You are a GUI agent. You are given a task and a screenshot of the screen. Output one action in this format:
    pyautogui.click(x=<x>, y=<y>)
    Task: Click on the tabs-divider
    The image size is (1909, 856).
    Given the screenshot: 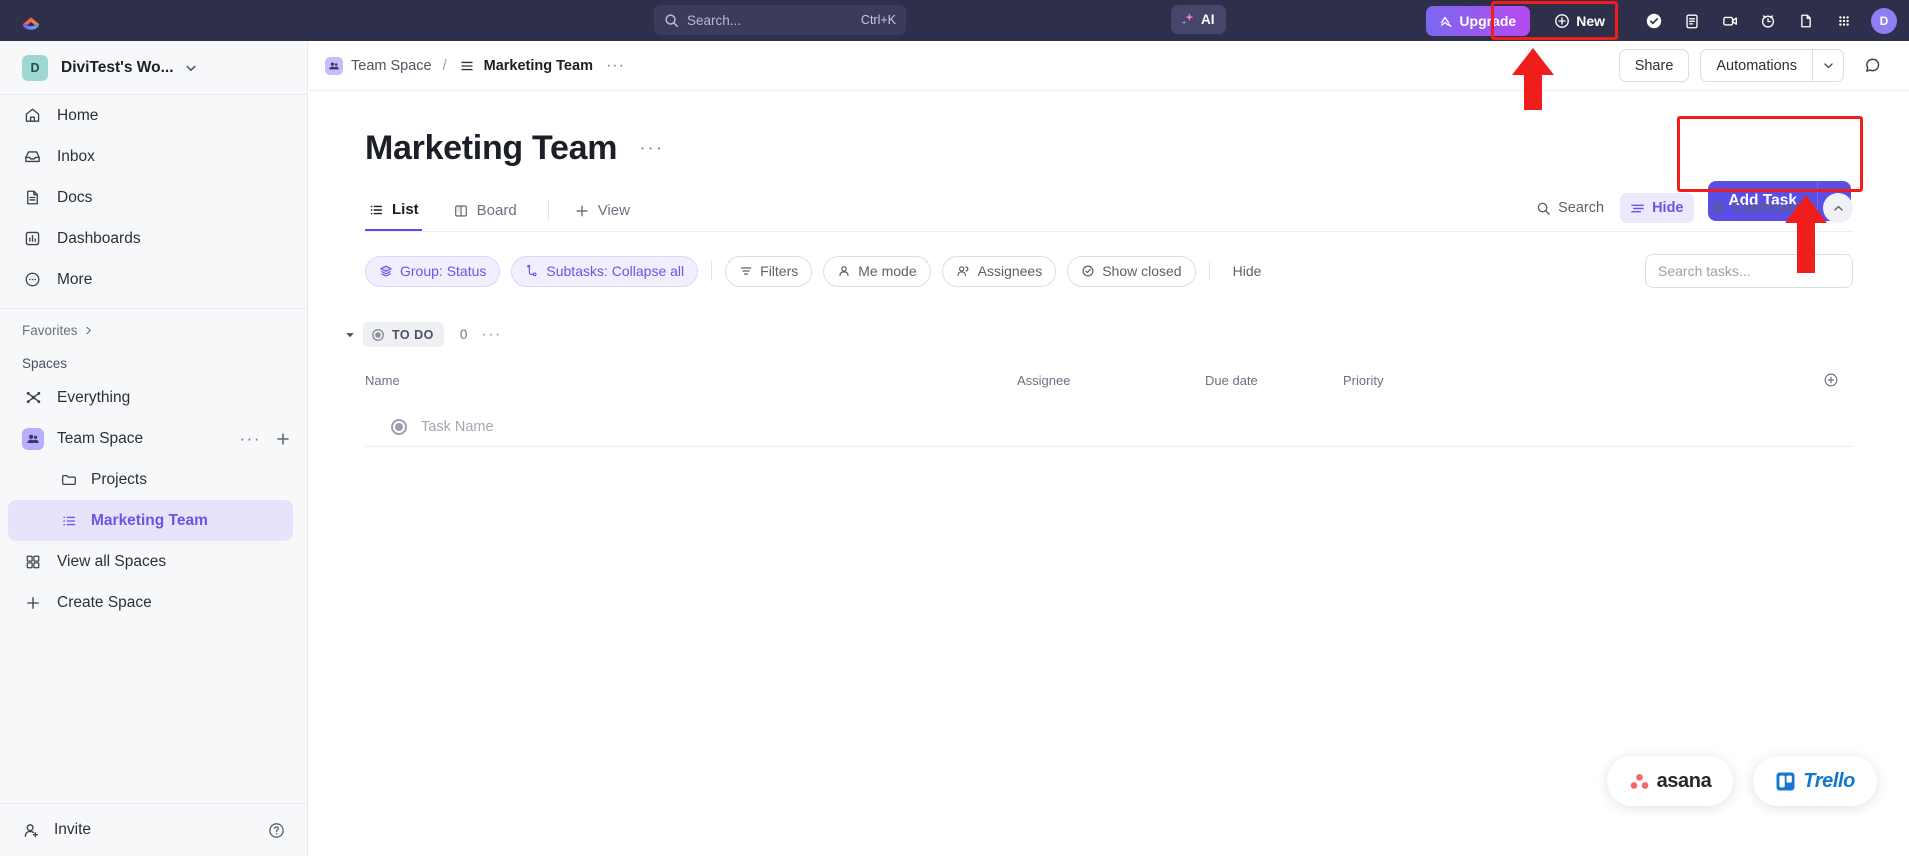 What is the action you would take?
    pyautogui.click(x=548, y=210)
    